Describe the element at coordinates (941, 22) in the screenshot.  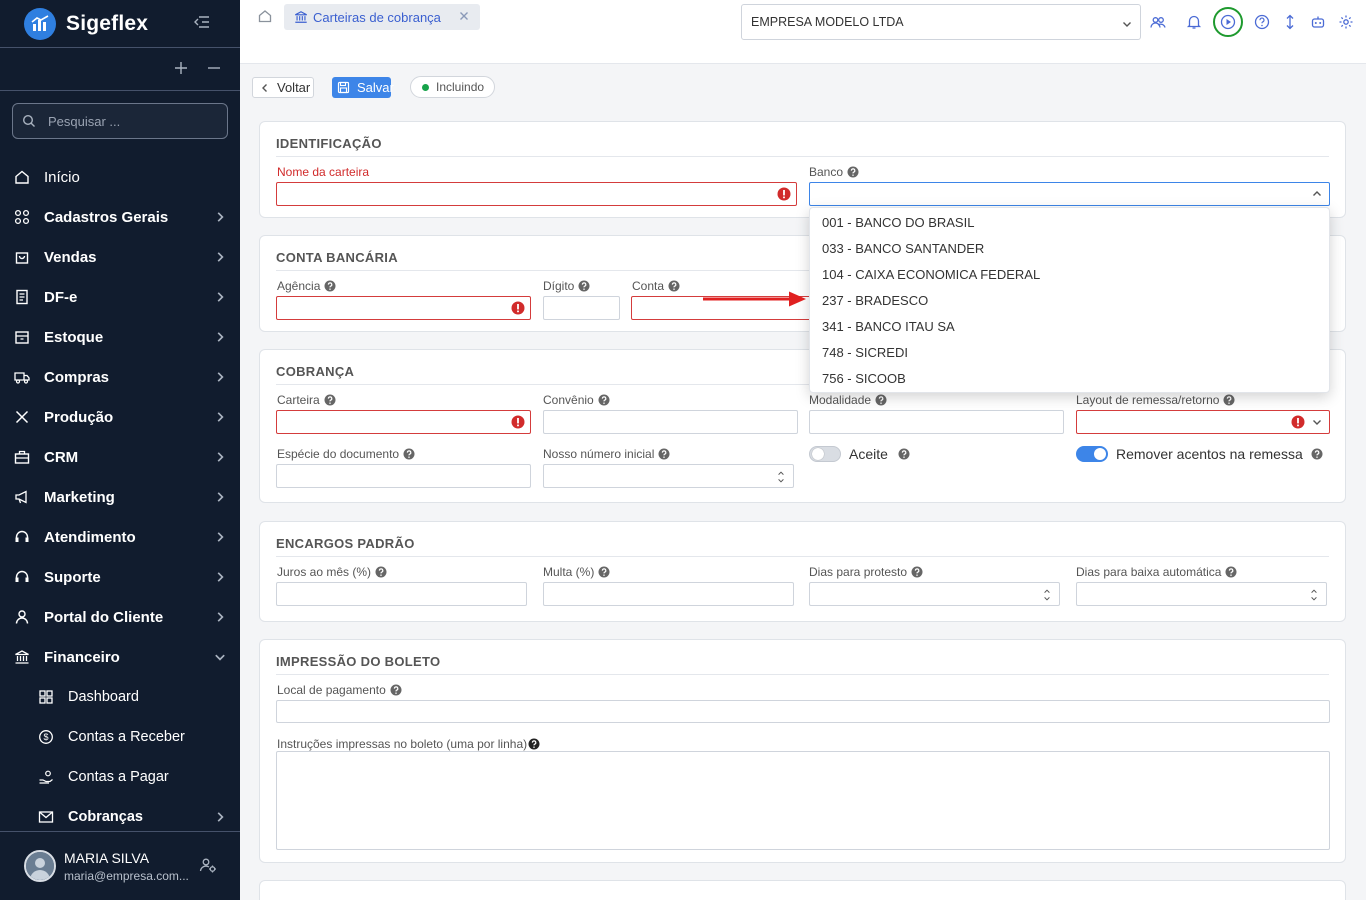
I see `company-select: EMPRESA MODELO LTDA` at that location.